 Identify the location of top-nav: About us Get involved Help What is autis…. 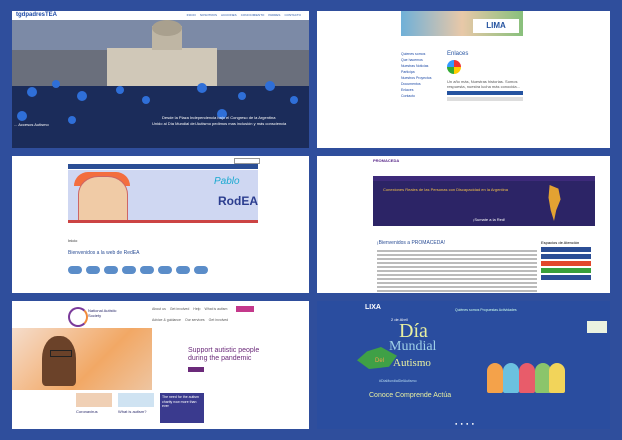
(189, 309).